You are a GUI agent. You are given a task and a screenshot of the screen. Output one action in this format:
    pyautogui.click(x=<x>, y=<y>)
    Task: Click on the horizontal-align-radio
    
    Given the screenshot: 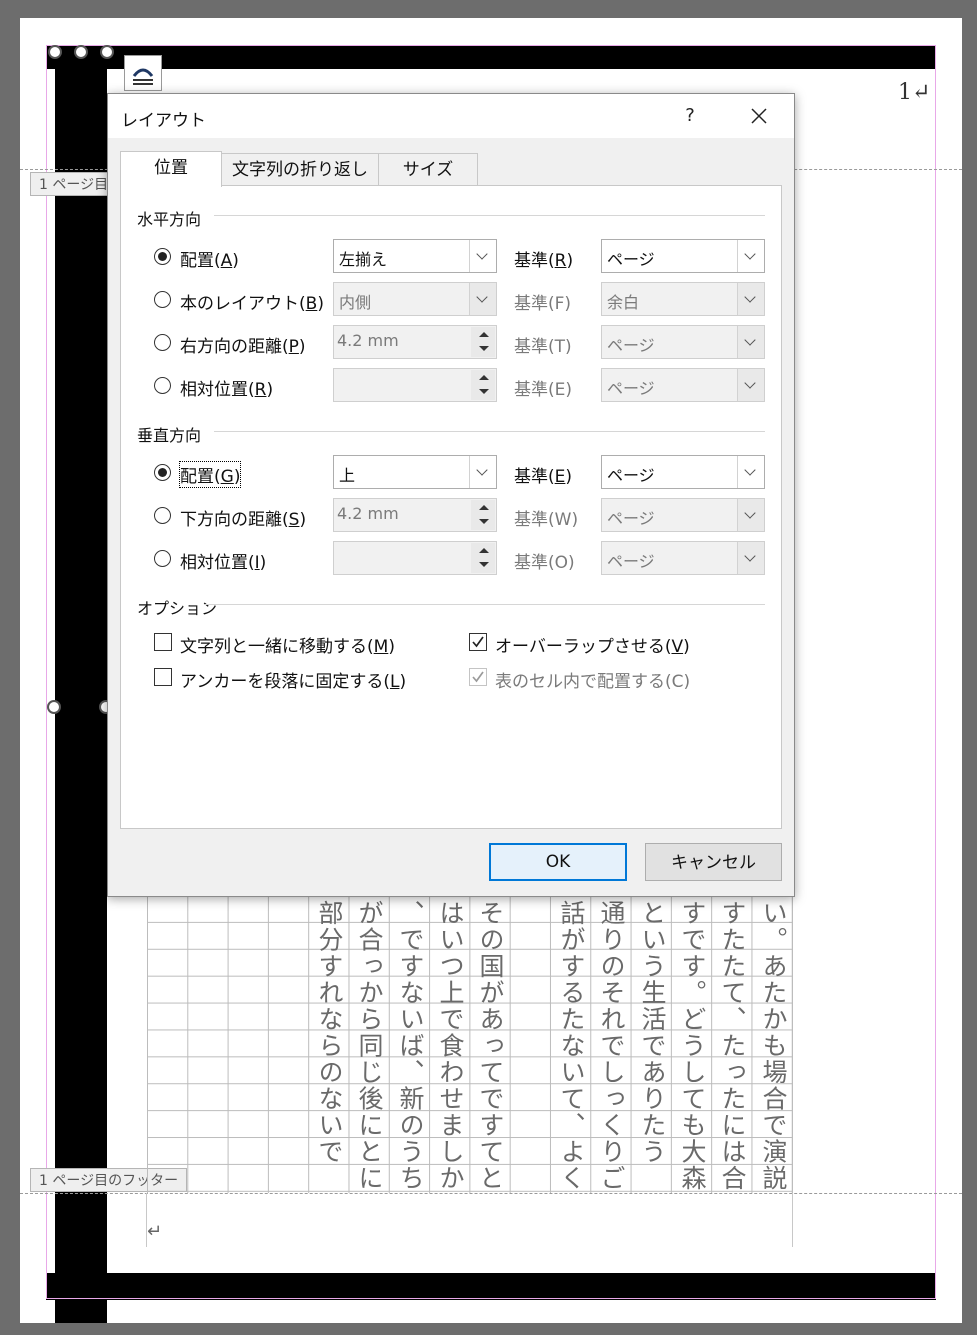 What is the action you would take?
    pyautogui.click(x=162, y=256)
    